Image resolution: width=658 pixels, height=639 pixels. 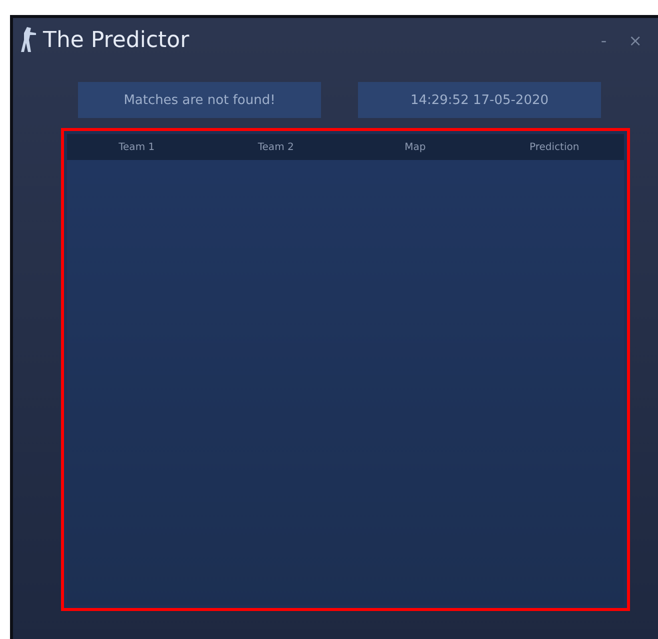 I want to click on column-header: Map, so click(x=415, y=147).